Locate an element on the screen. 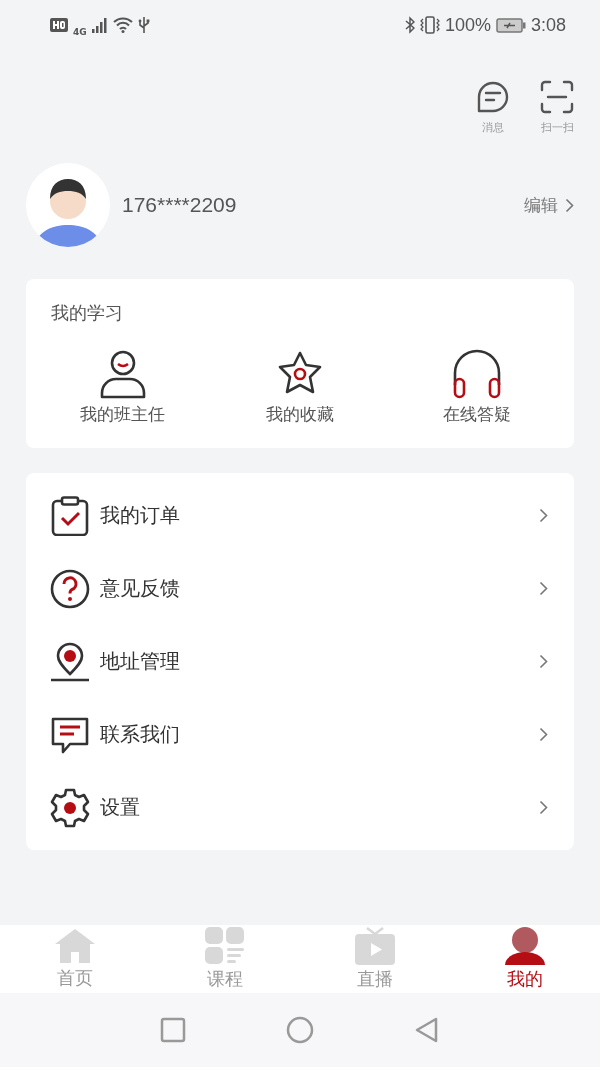  home-icon is located at coordinates (75, 946).